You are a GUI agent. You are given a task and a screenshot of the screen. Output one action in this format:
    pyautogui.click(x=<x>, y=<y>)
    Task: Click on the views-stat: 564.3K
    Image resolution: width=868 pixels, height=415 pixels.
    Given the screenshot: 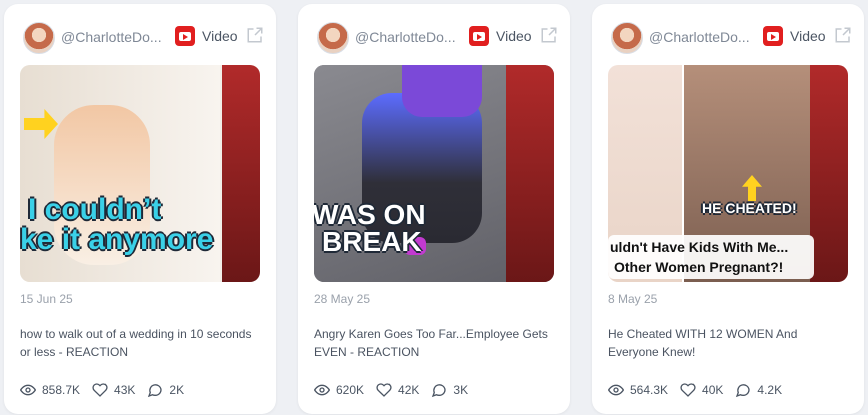 What is the action you would take?
    pyautogui.click(x=638, y=390)
    